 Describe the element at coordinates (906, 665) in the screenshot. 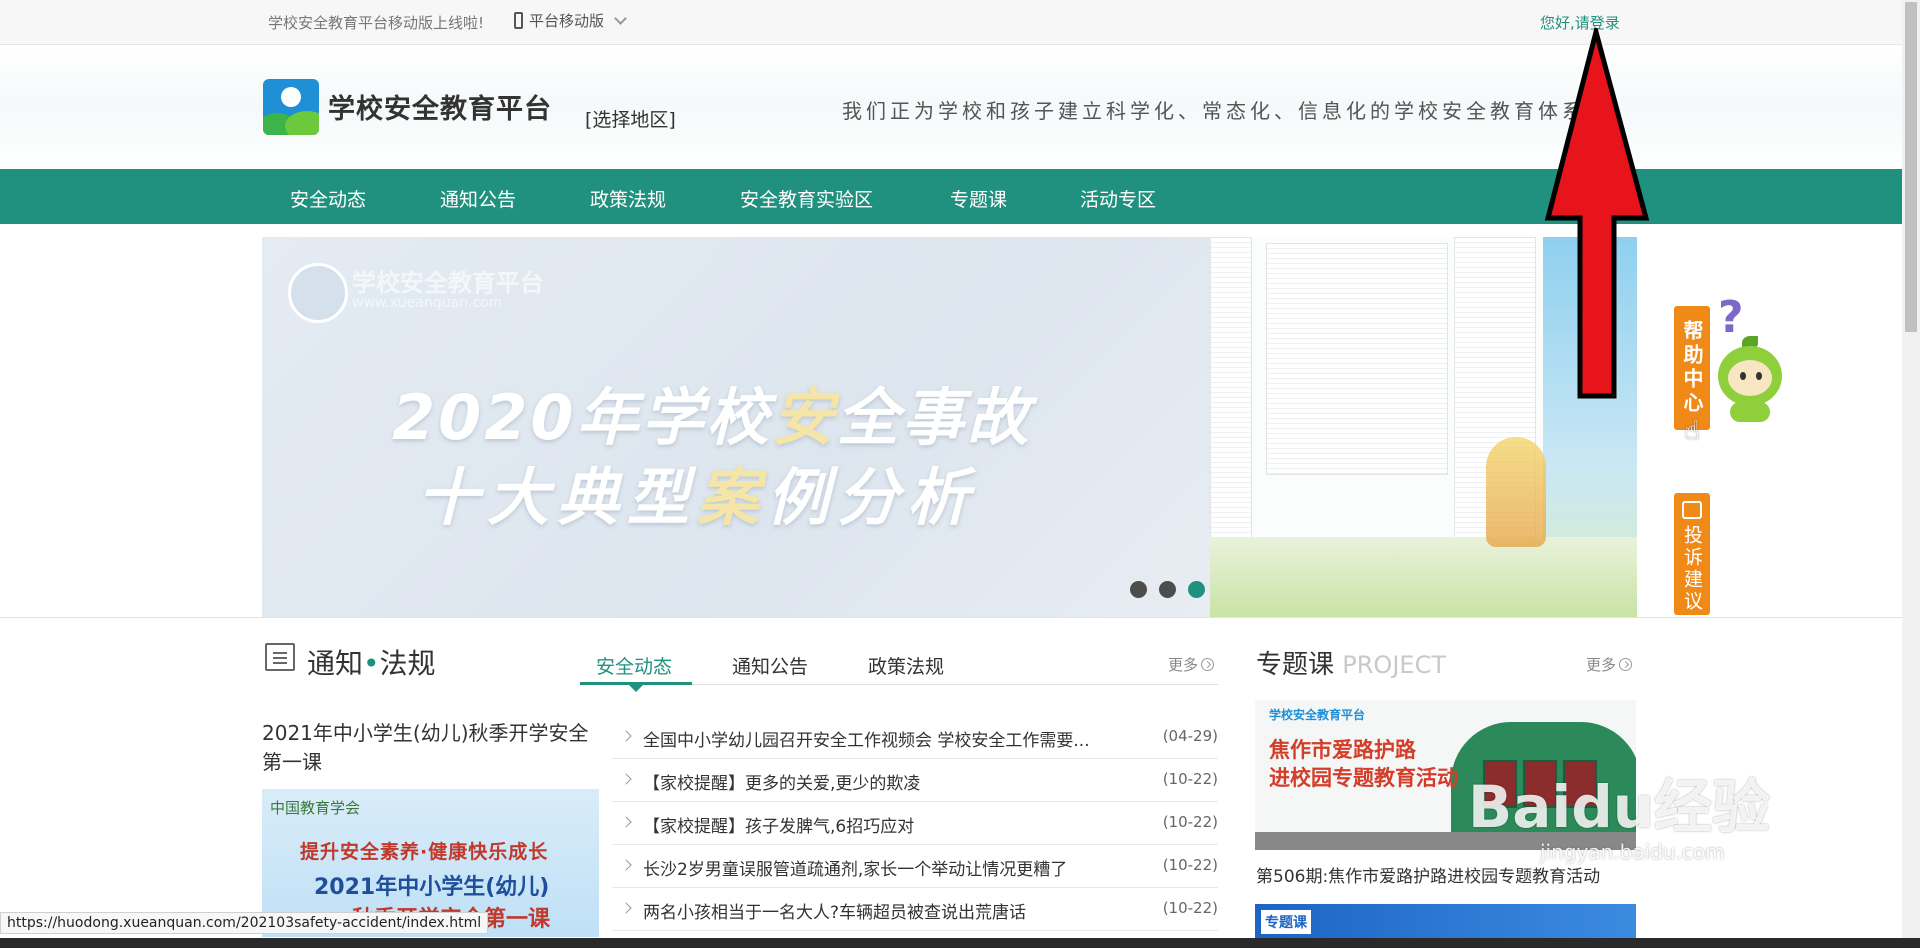

I see `tab-policies: 政策法规` at that location.